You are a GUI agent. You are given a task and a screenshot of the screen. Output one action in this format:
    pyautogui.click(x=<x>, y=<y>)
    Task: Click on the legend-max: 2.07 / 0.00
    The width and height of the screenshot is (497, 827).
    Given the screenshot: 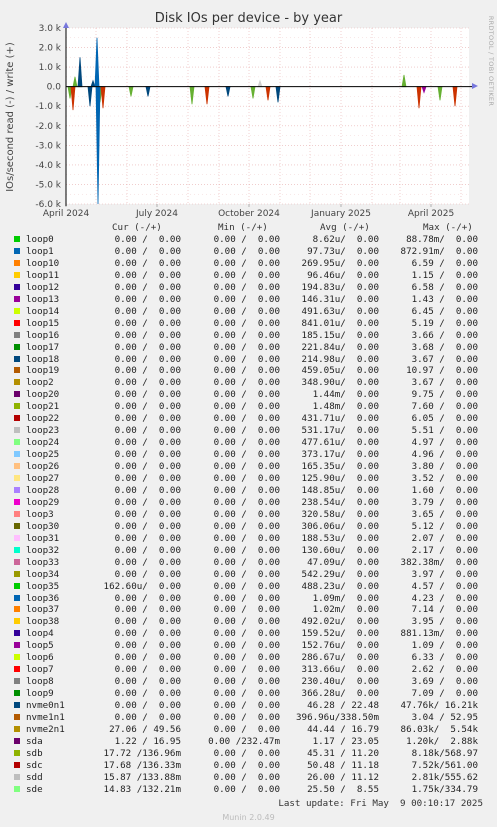 What is the action you would take?
    pyautogui.click(x=444, y=538)
    